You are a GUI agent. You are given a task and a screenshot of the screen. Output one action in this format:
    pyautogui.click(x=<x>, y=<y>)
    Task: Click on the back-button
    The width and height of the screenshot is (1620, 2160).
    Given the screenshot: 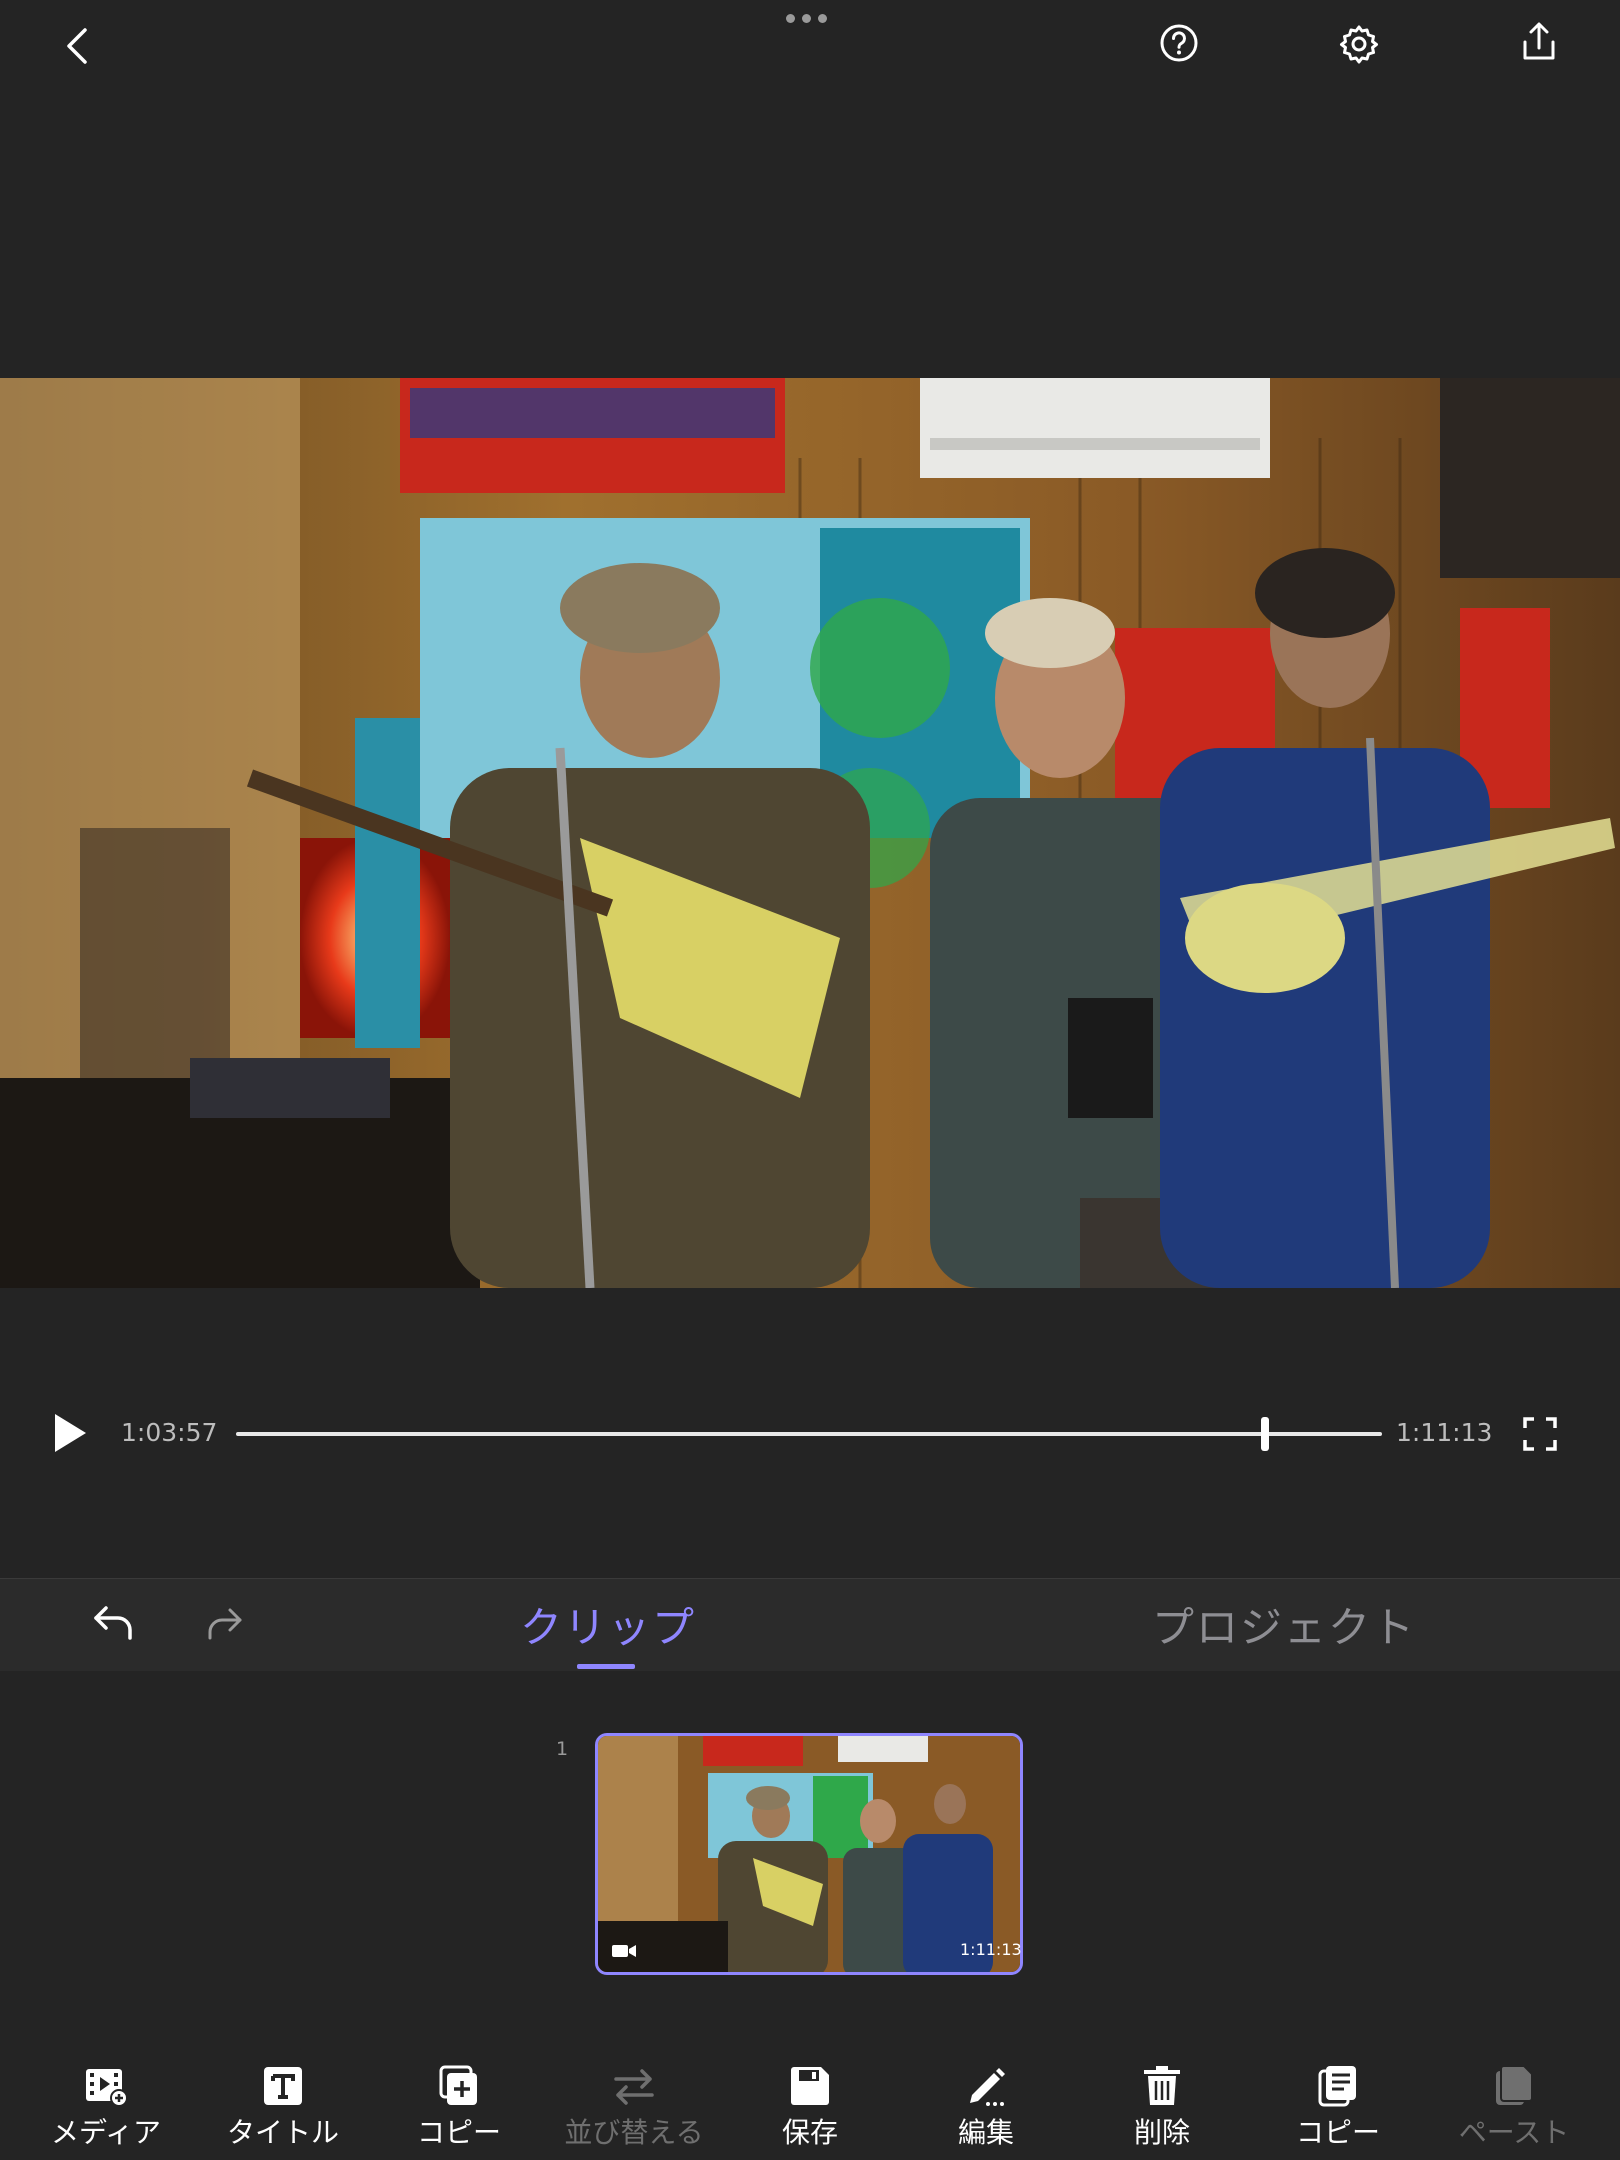 What is the action you would take?
    pyautogui.click(x=80, y=47)
    